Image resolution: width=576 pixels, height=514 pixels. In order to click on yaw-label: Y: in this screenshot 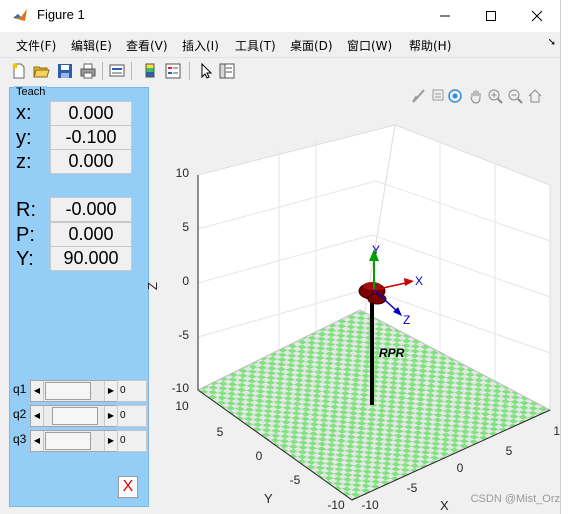, I will do `click(25, 259)`.